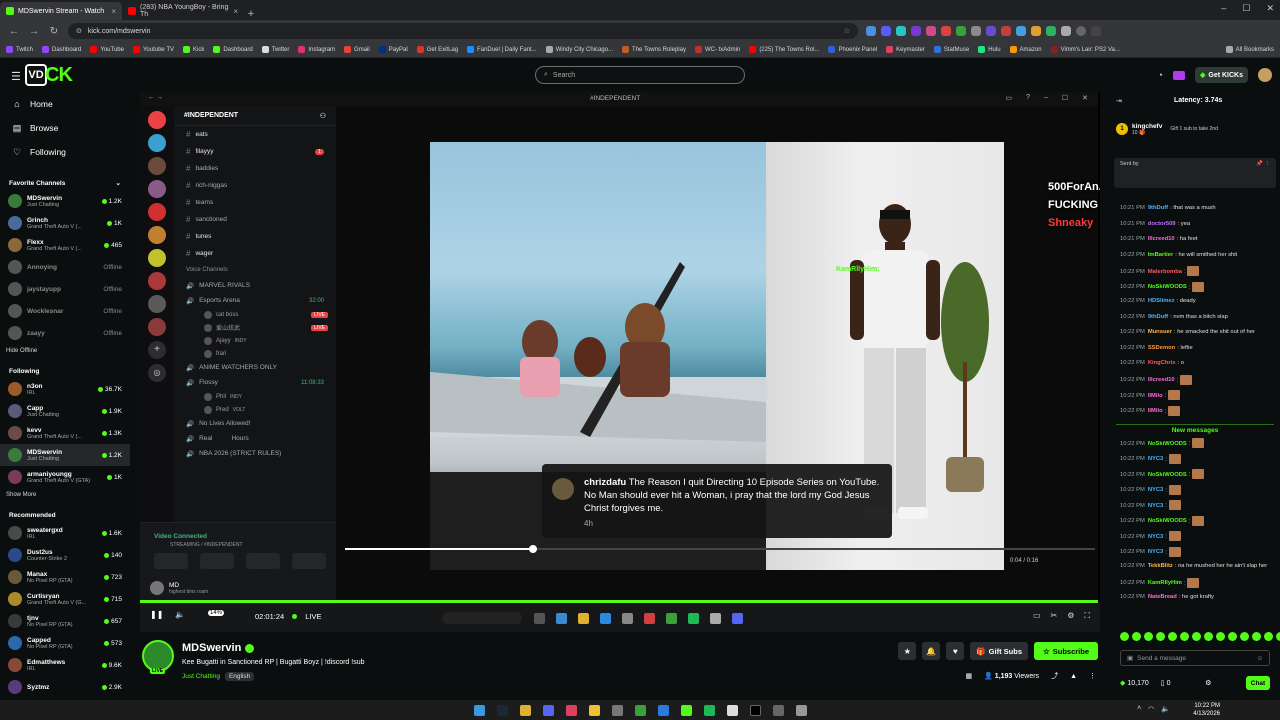  What do you see at coordinates (79, 31) in the screenshot?
I see `site-info-icon: ⊙` at bounding box center [79, 31].